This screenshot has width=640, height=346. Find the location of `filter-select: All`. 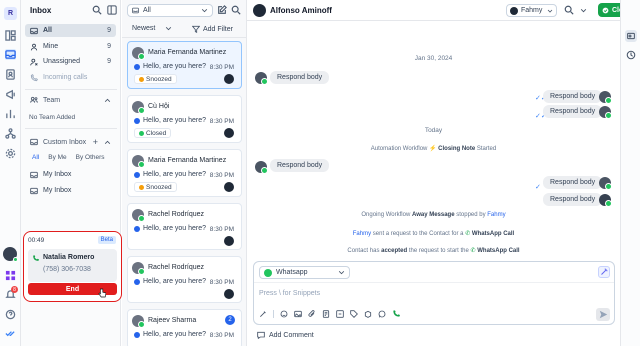

filter-select: All is located at coordinates (170, 10).